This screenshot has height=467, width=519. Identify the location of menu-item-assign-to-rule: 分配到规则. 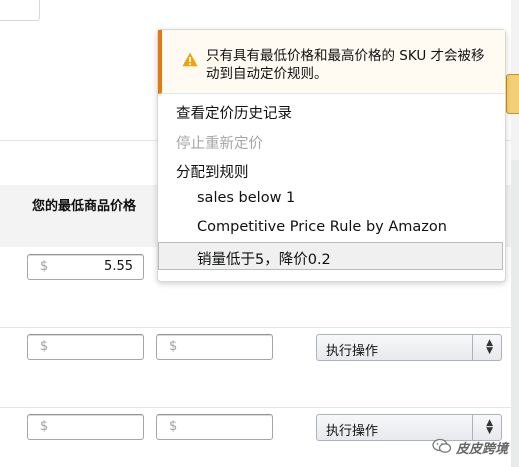
(212, 173).